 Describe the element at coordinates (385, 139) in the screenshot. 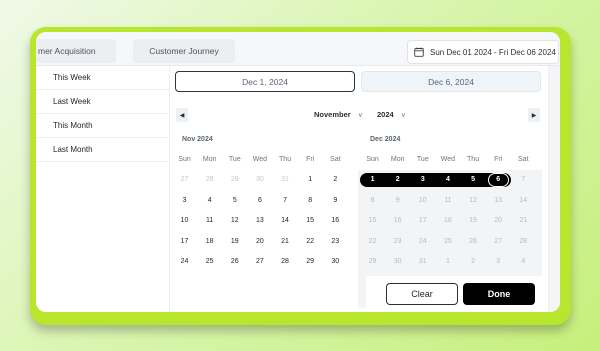

I see `month-label-dec: Dec 2024` at that location.